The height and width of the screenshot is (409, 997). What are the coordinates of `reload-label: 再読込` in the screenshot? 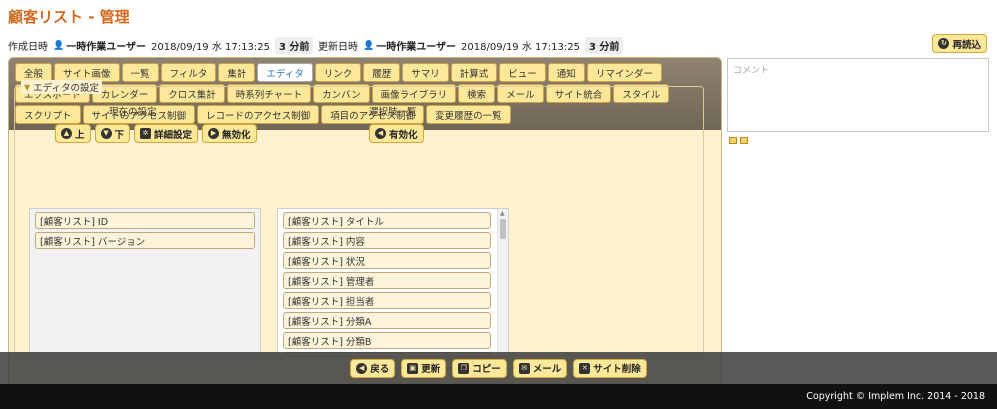 It's located at (966, 45).